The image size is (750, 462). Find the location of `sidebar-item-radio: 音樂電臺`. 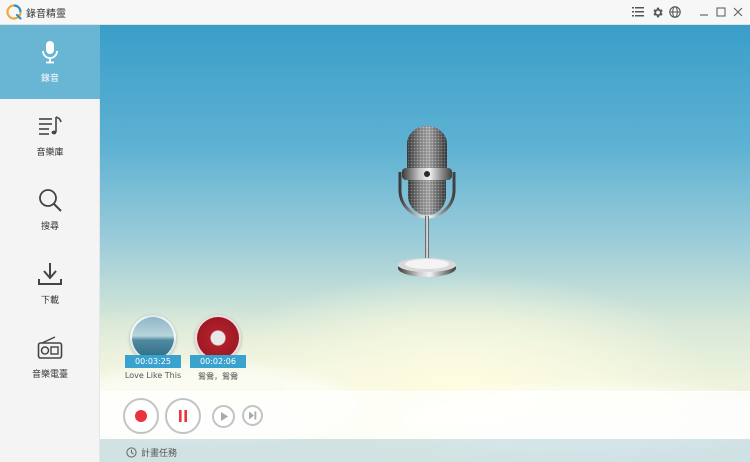

sidebar-item-radio: 音樂電臺 is located at coordinates (50, 358).